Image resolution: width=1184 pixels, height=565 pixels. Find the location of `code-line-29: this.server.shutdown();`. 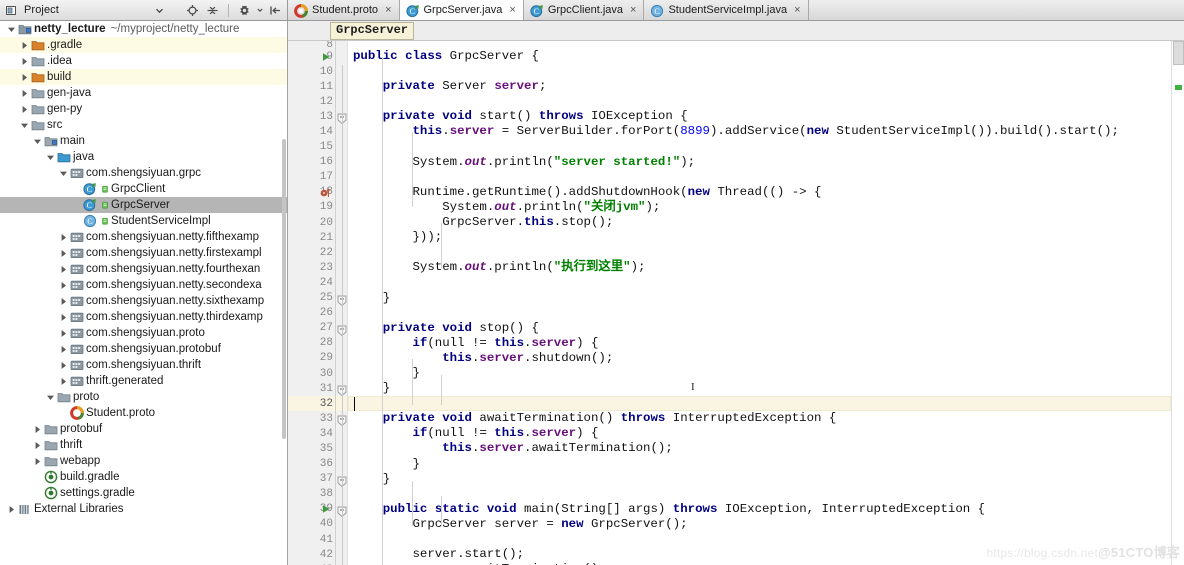

code-line-29: this.server.shutdown(); is located at coordinates (759, 358).